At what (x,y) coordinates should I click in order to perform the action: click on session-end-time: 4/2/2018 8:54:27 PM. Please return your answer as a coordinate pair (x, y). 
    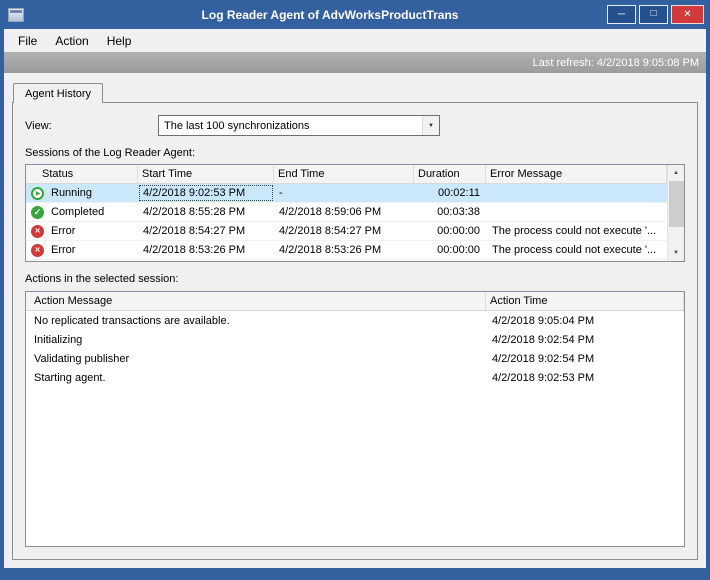
    Looking at the image, I should click on (330, 231).